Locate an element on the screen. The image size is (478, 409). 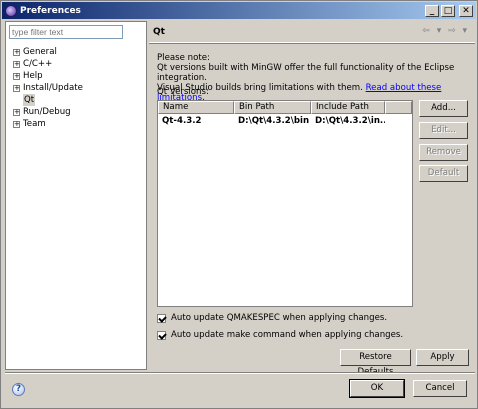
help-icon: ? is located at coordinates (18, 389).